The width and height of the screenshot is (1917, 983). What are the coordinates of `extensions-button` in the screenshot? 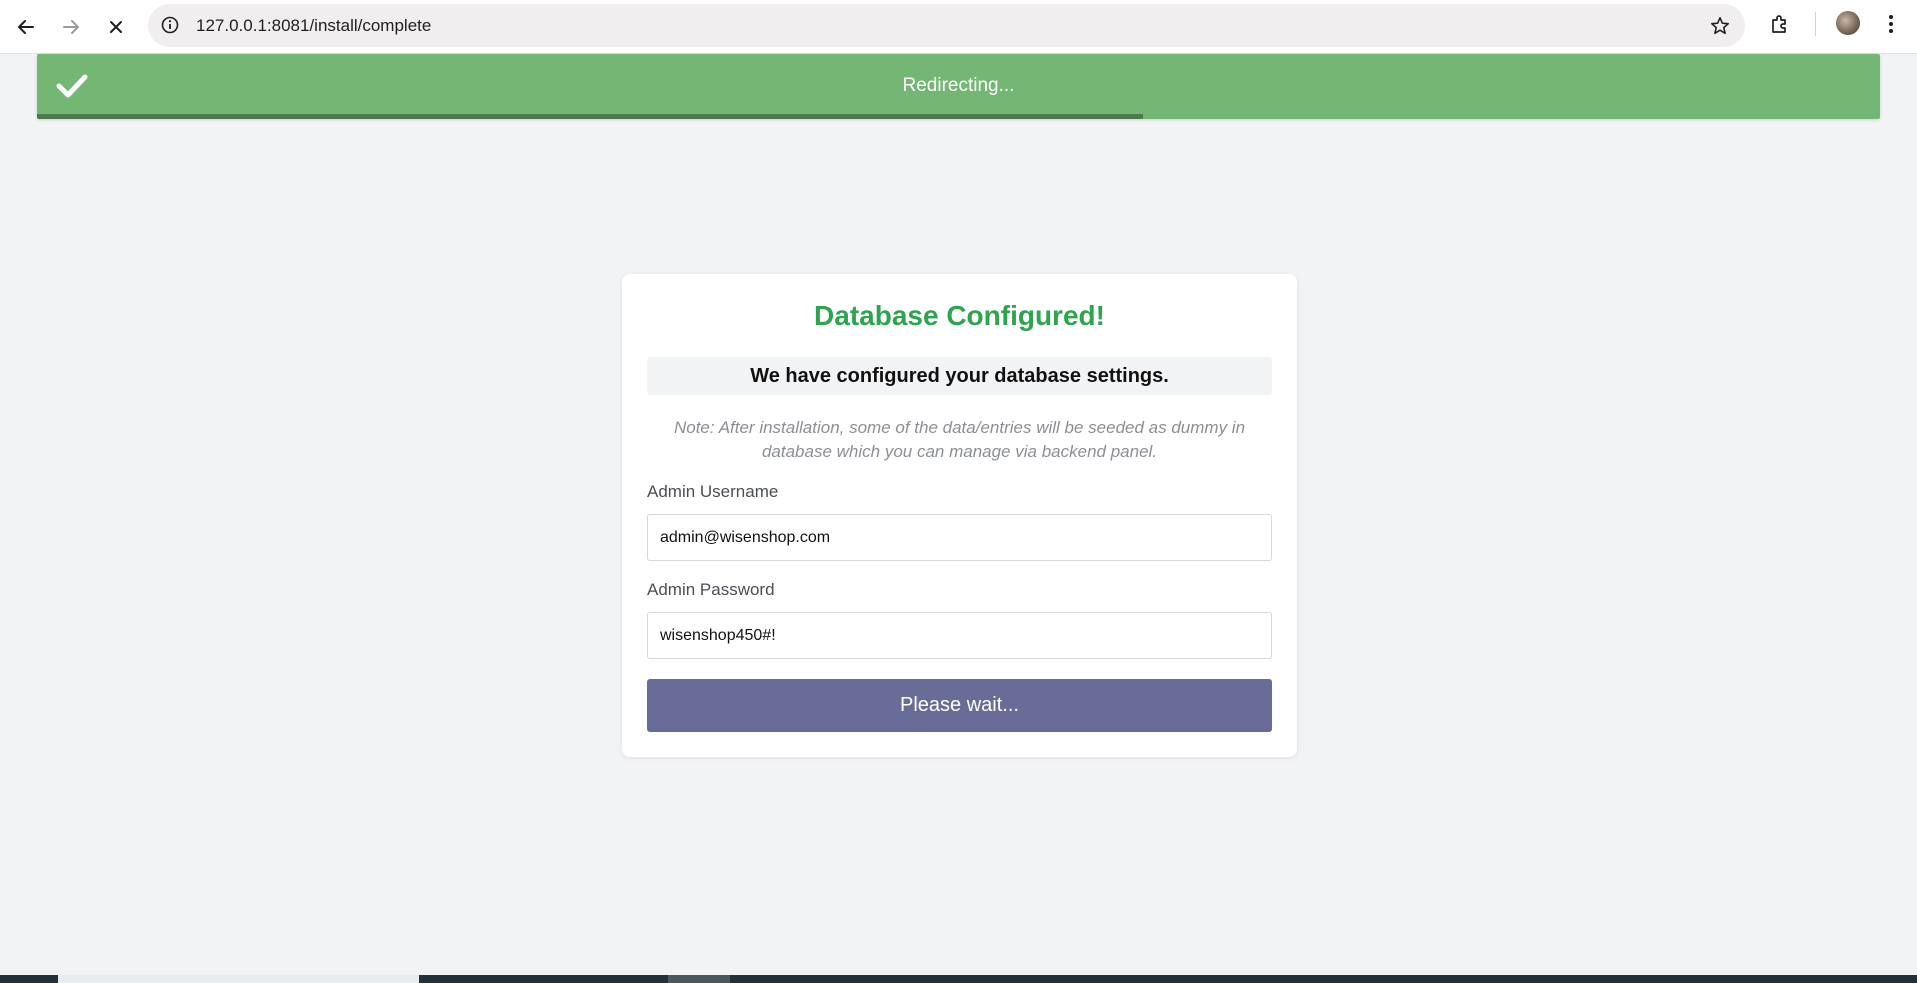 It's located at (1780, 24).